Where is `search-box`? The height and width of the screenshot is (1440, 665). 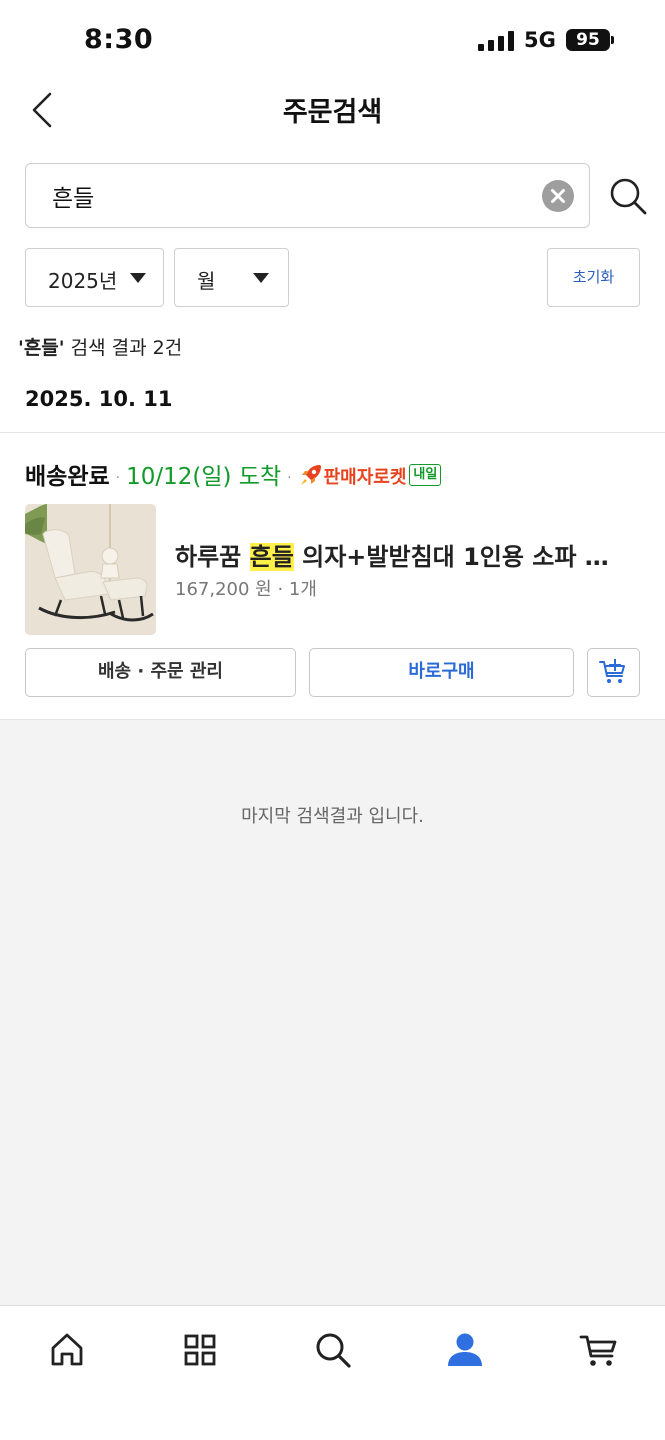
search-box is located at coordinates (307, 195).